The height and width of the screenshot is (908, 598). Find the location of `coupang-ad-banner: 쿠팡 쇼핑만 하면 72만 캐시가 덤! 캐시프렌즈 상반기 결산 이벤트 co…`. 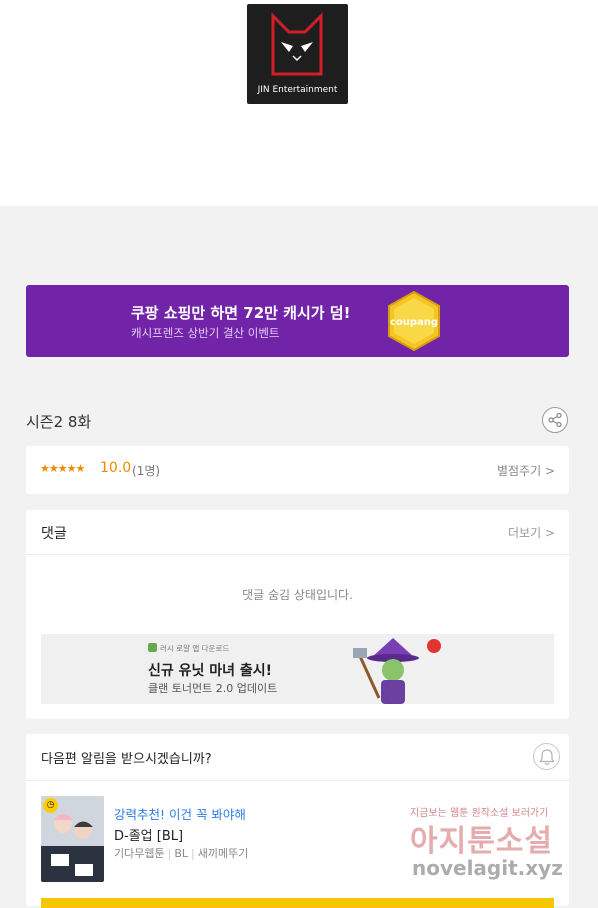

coupang-ad-banner: 쿠팡 쇼핑만 하면 72만 캐시가 덤! 캐시프렌즈 상반기 결산 이벤트 co… is located at coordinates (297, 321).